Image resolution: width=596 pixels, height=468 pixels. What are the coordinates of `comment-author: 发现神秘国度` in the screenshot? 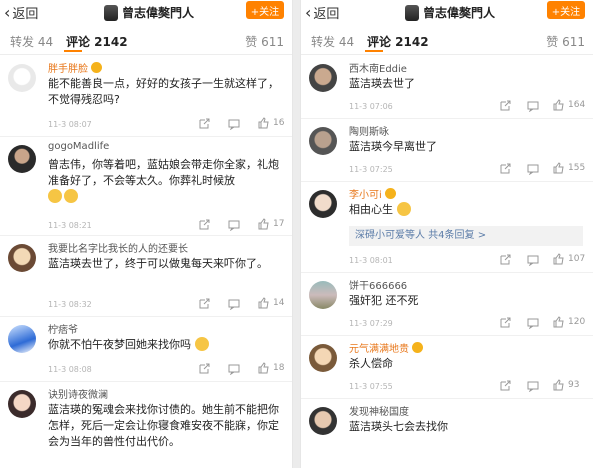 It's located at (379, 410).